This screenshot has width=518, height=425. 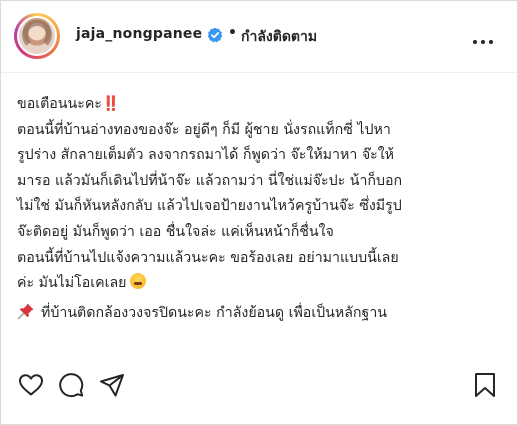 I want to click on heart-icon, so click(x=31, y=385).